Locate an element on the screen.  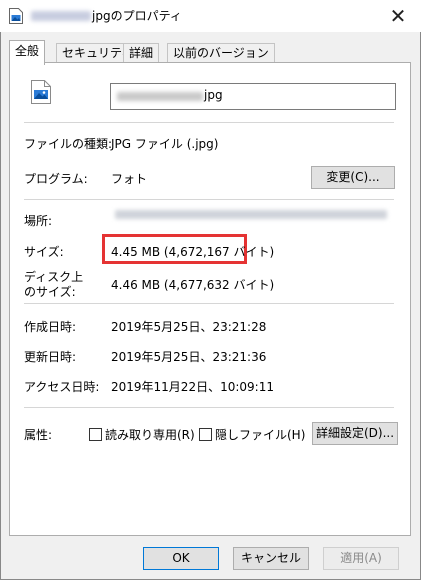
tab-general: 全般 is located at coordinates (27, 52).